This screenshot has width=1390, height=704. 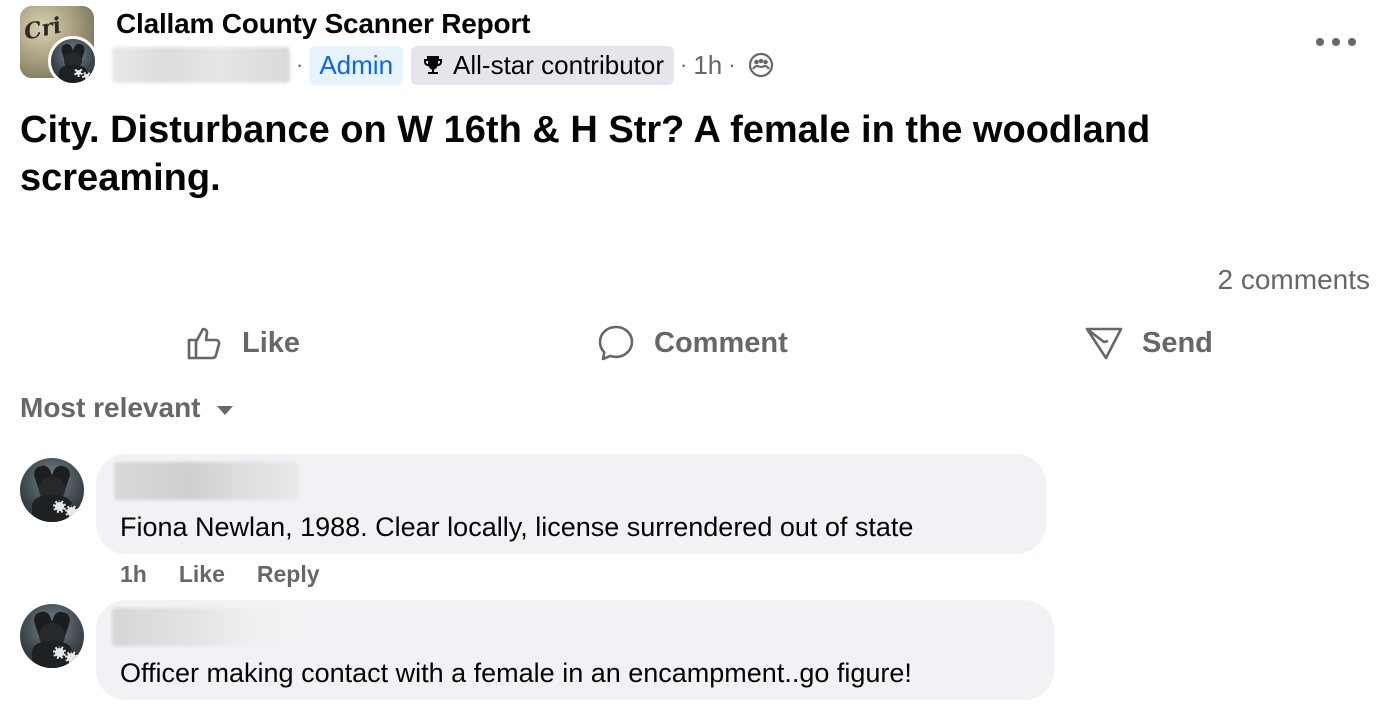 I want to click on like-button: Like, so click(x=242, y=343).